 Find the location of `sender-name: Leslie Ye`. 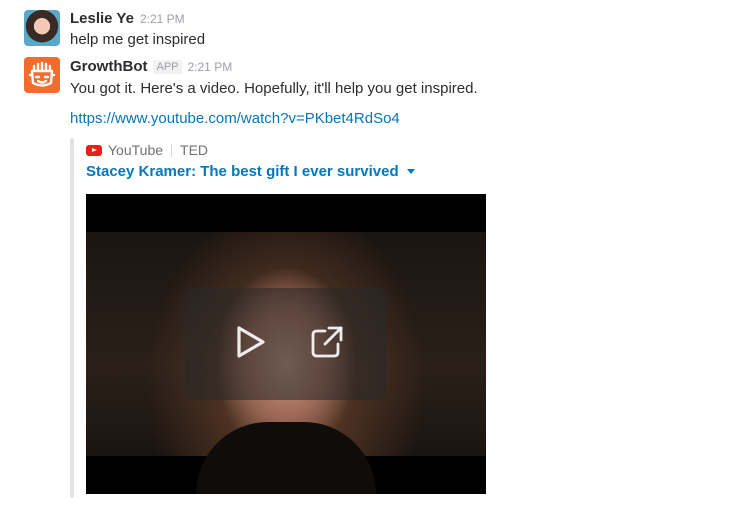

sender-name: Leslie Ye is located at coordinates (102, 18).